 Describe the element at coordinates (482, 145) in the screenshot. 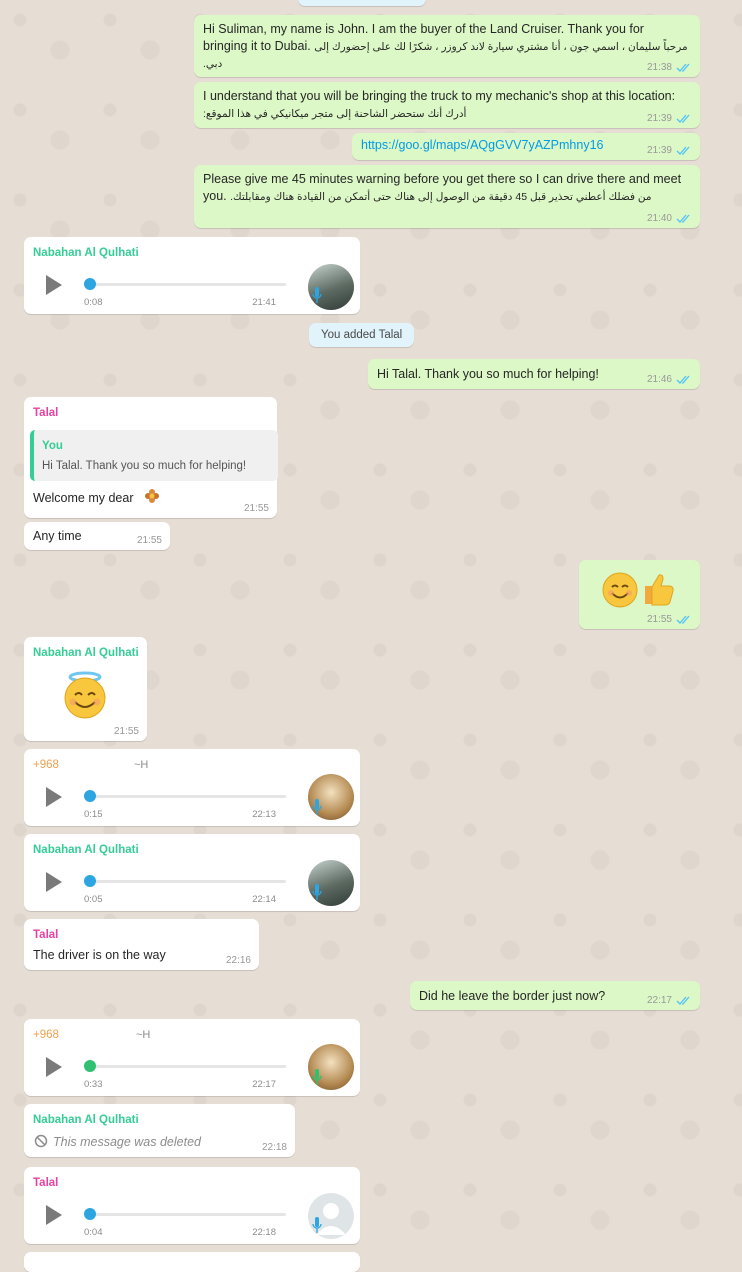

I see `map-link: https://goo.gl/maps/AQgGVV7yAZPmhny16` at that location.